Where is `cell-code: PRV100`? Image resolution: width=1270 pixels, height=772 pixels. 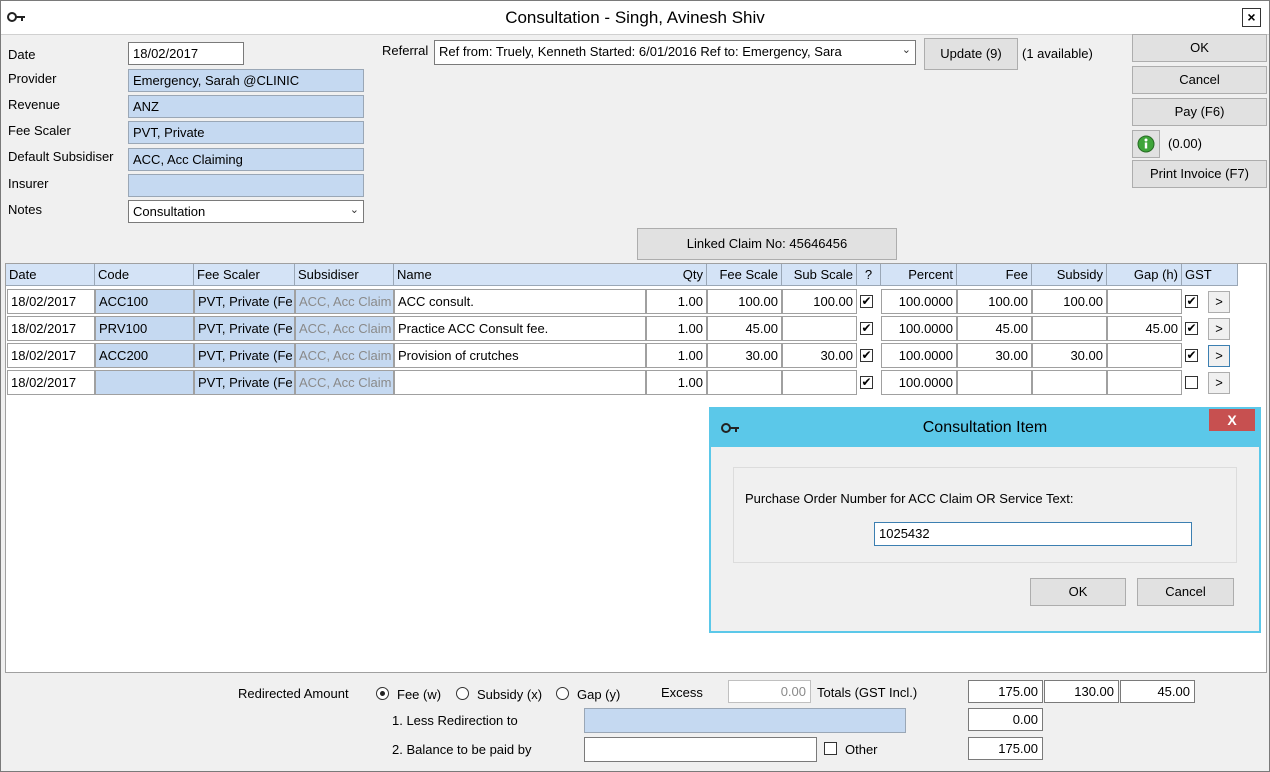
cell-code: PRV100 is located at coordinates (144, 328).